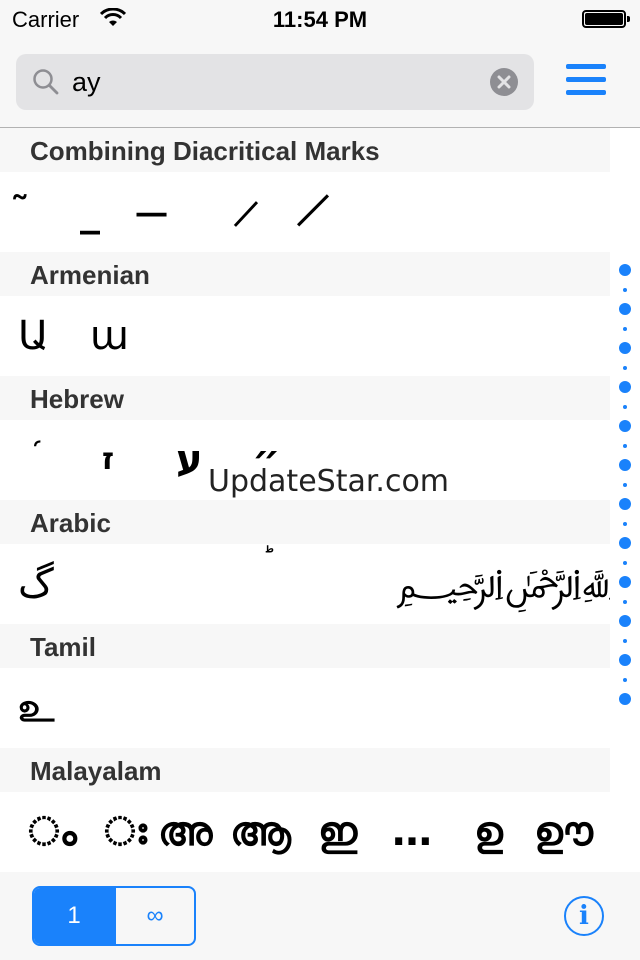 The image size is (640, 960). Describe the element at coordinates (305, 646) in the screenshot. I see `section-header-tamil: Tamil` at that location.